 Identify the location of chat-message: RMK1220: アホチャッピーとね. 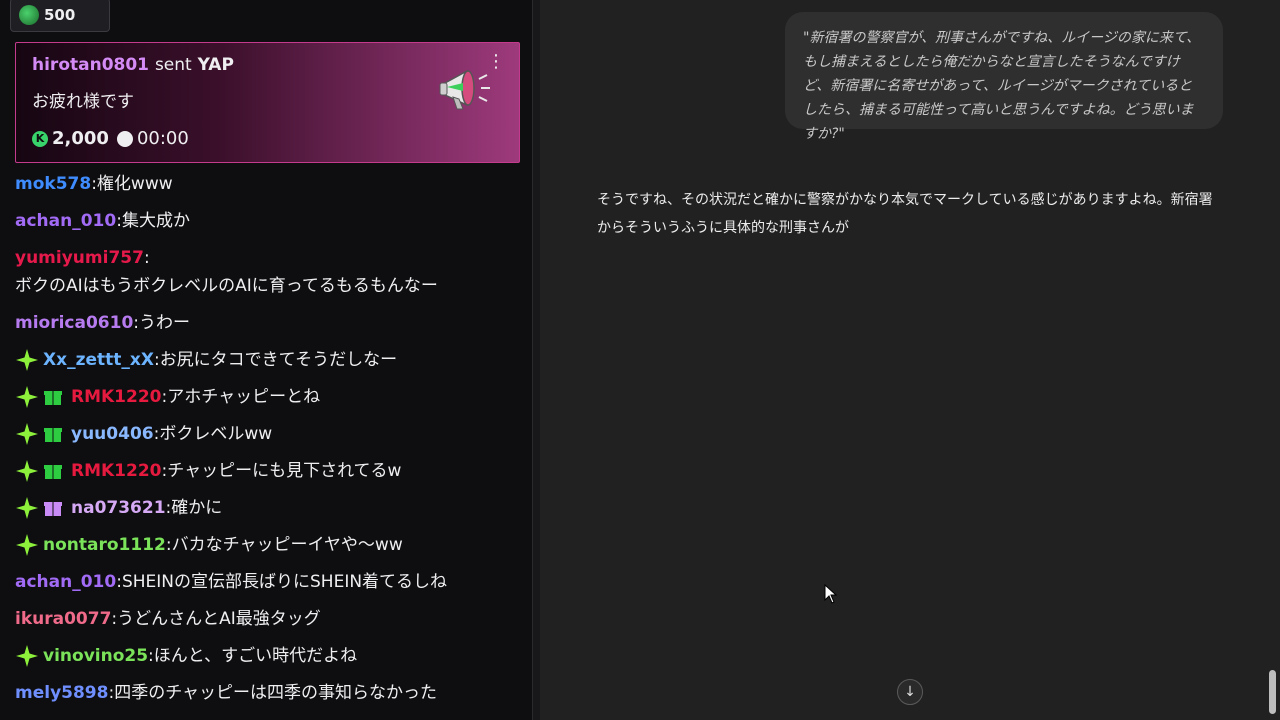
(267, 397).